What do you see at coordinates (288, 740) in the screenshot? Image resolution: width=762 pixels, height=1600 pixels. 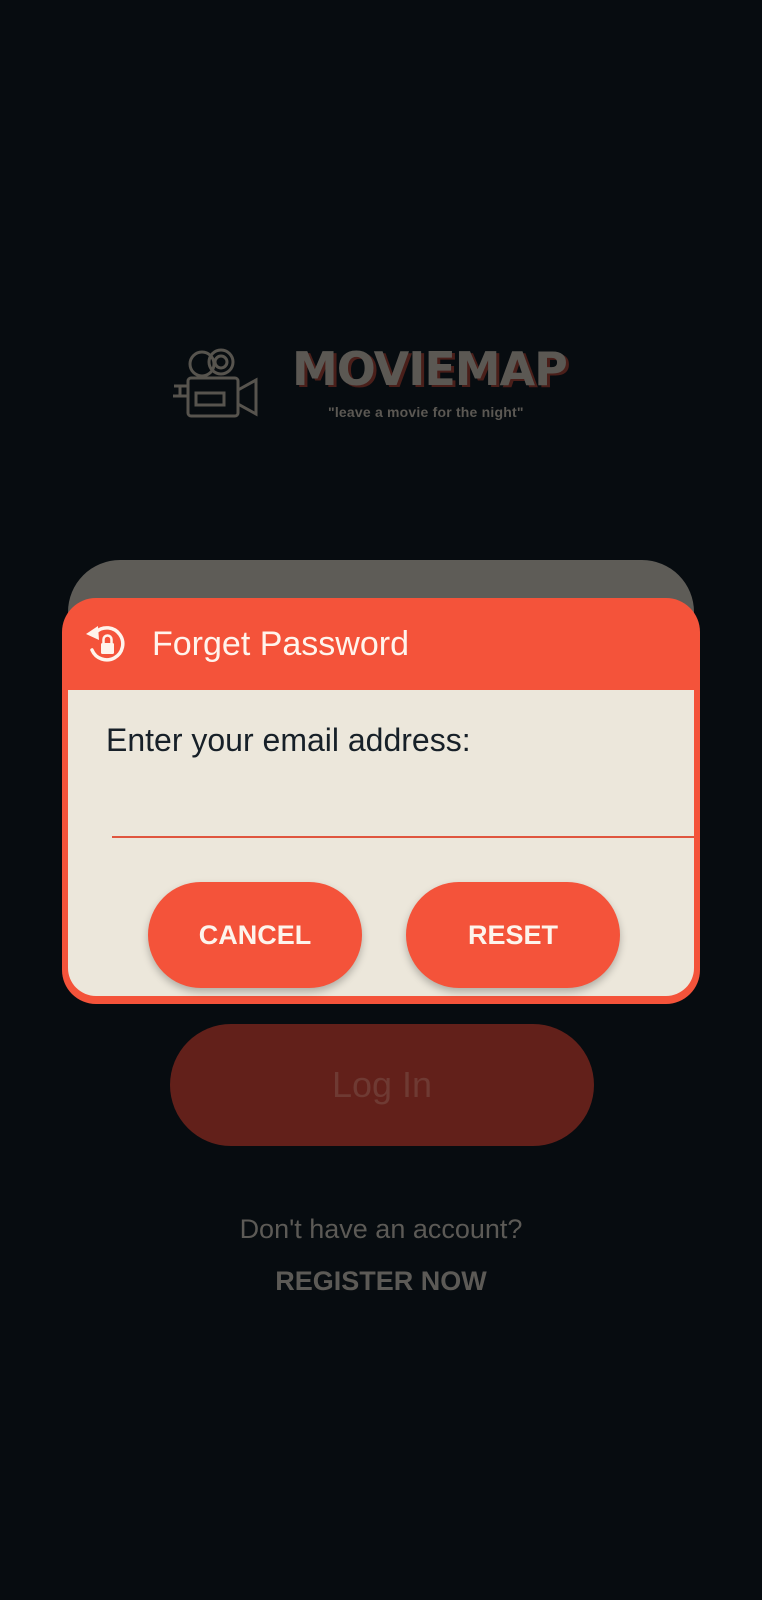 I see `email-prompt: Enter your email address:` at bounding box center [288, 740].